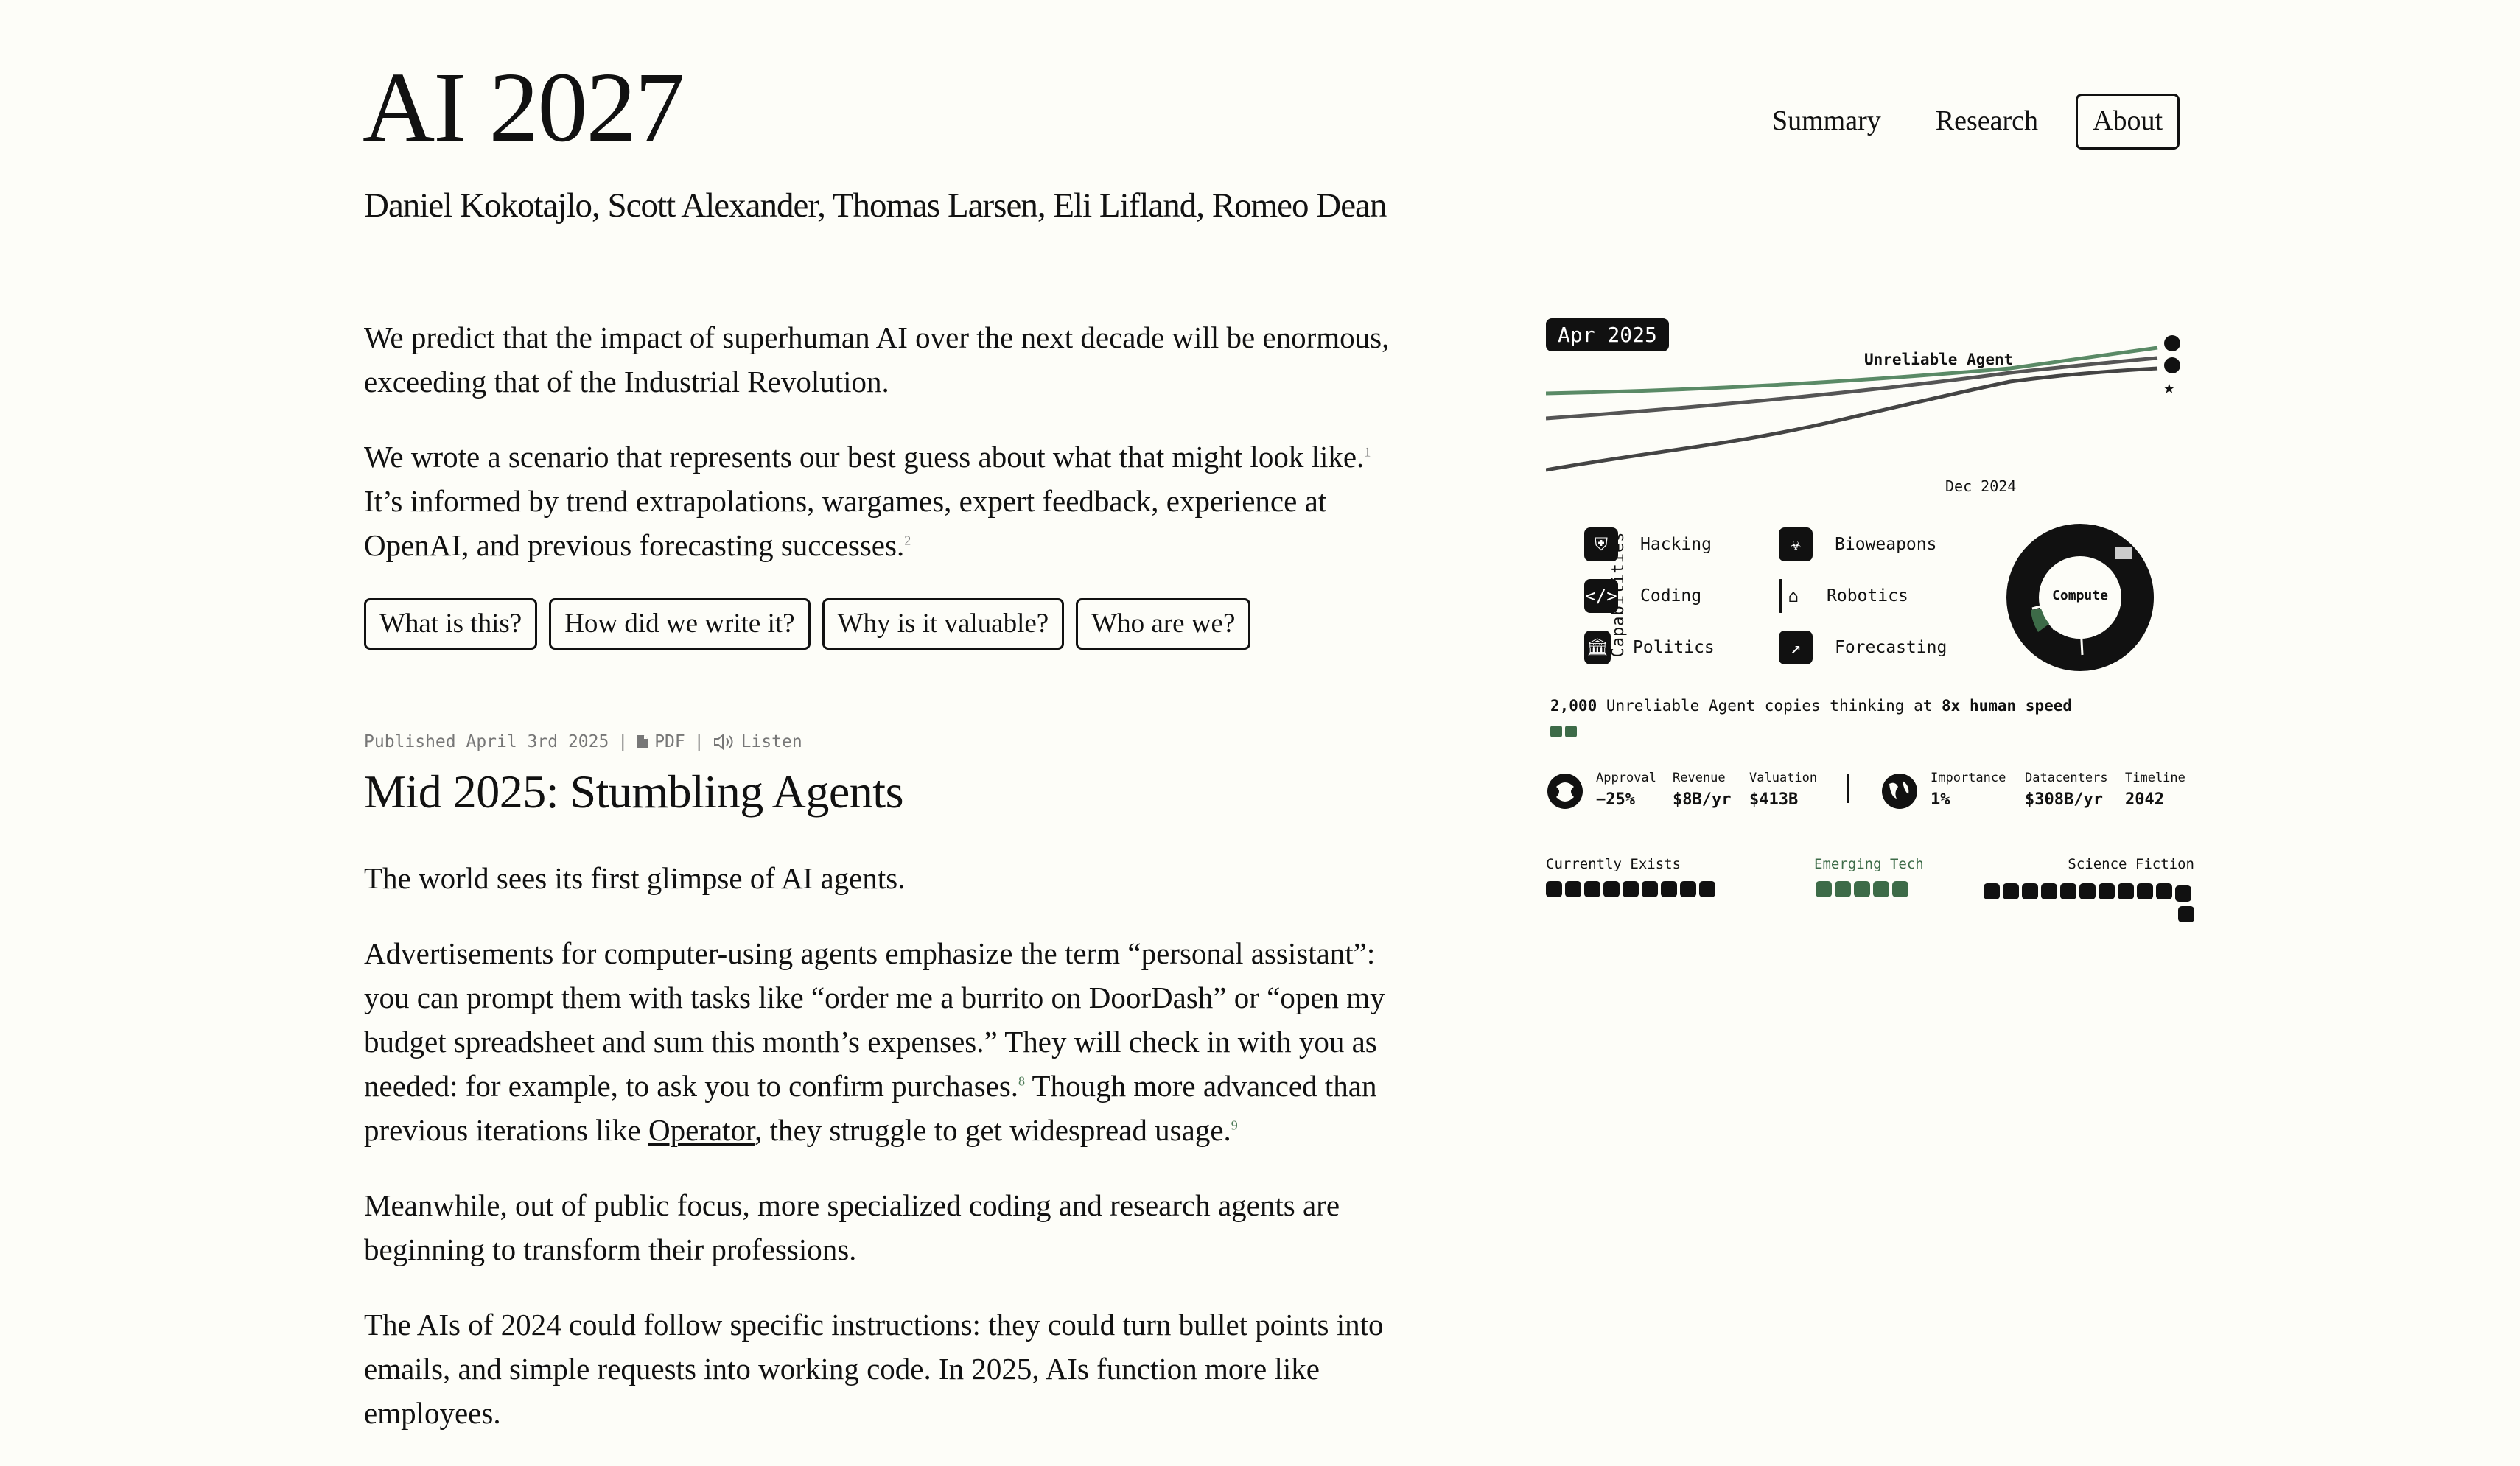 This screenshot has height=1466, width=2520. What do you see at coordinates (1899, 791) in the screenshot?
I see `globe-icon` at bounding box center [1899, 791].